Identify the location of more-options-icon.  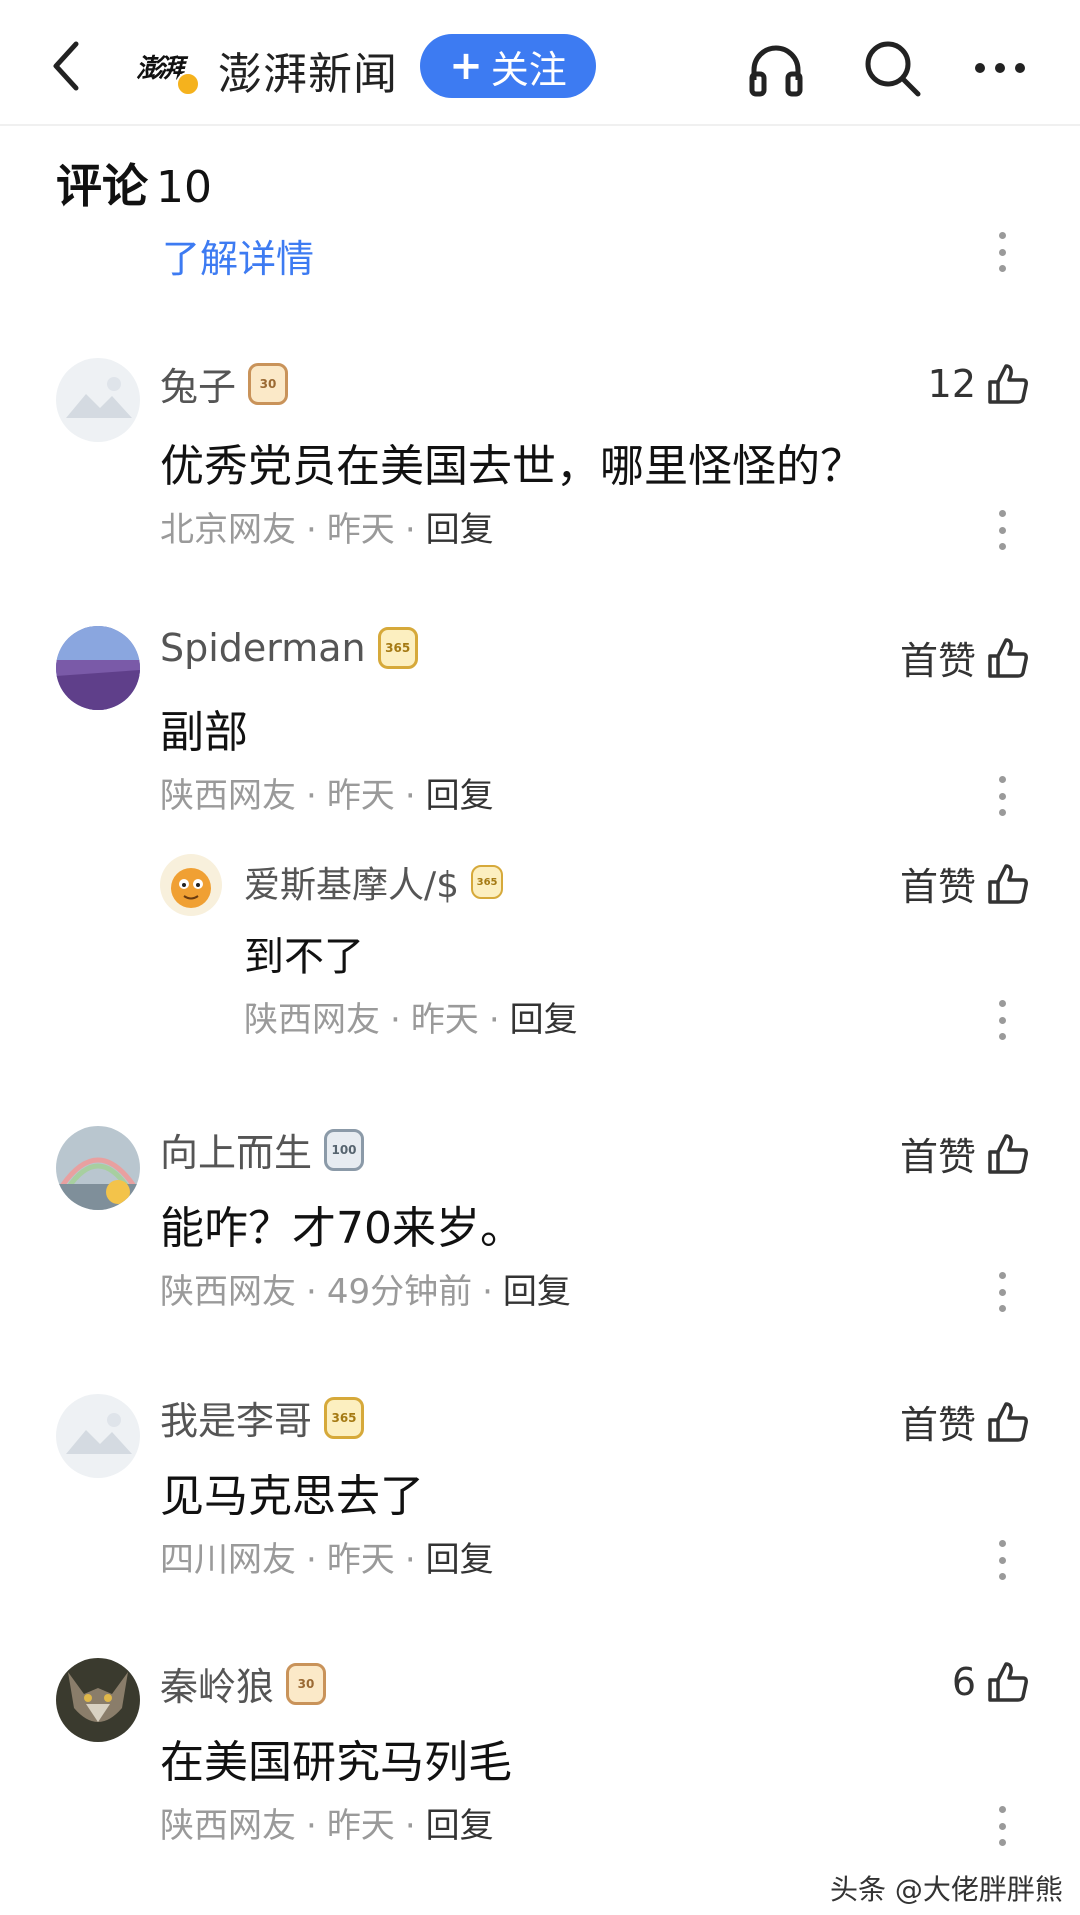
(1000, 68).